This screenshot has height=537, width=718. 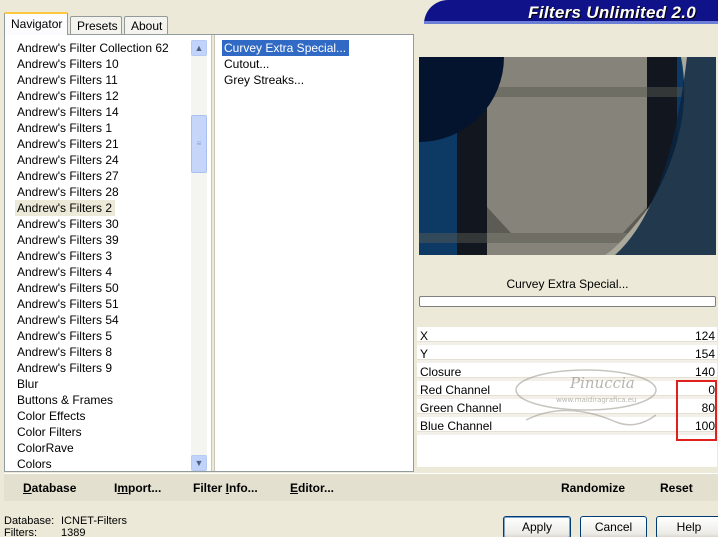 I want to click on progress-bar, so click(x=567, y=301).